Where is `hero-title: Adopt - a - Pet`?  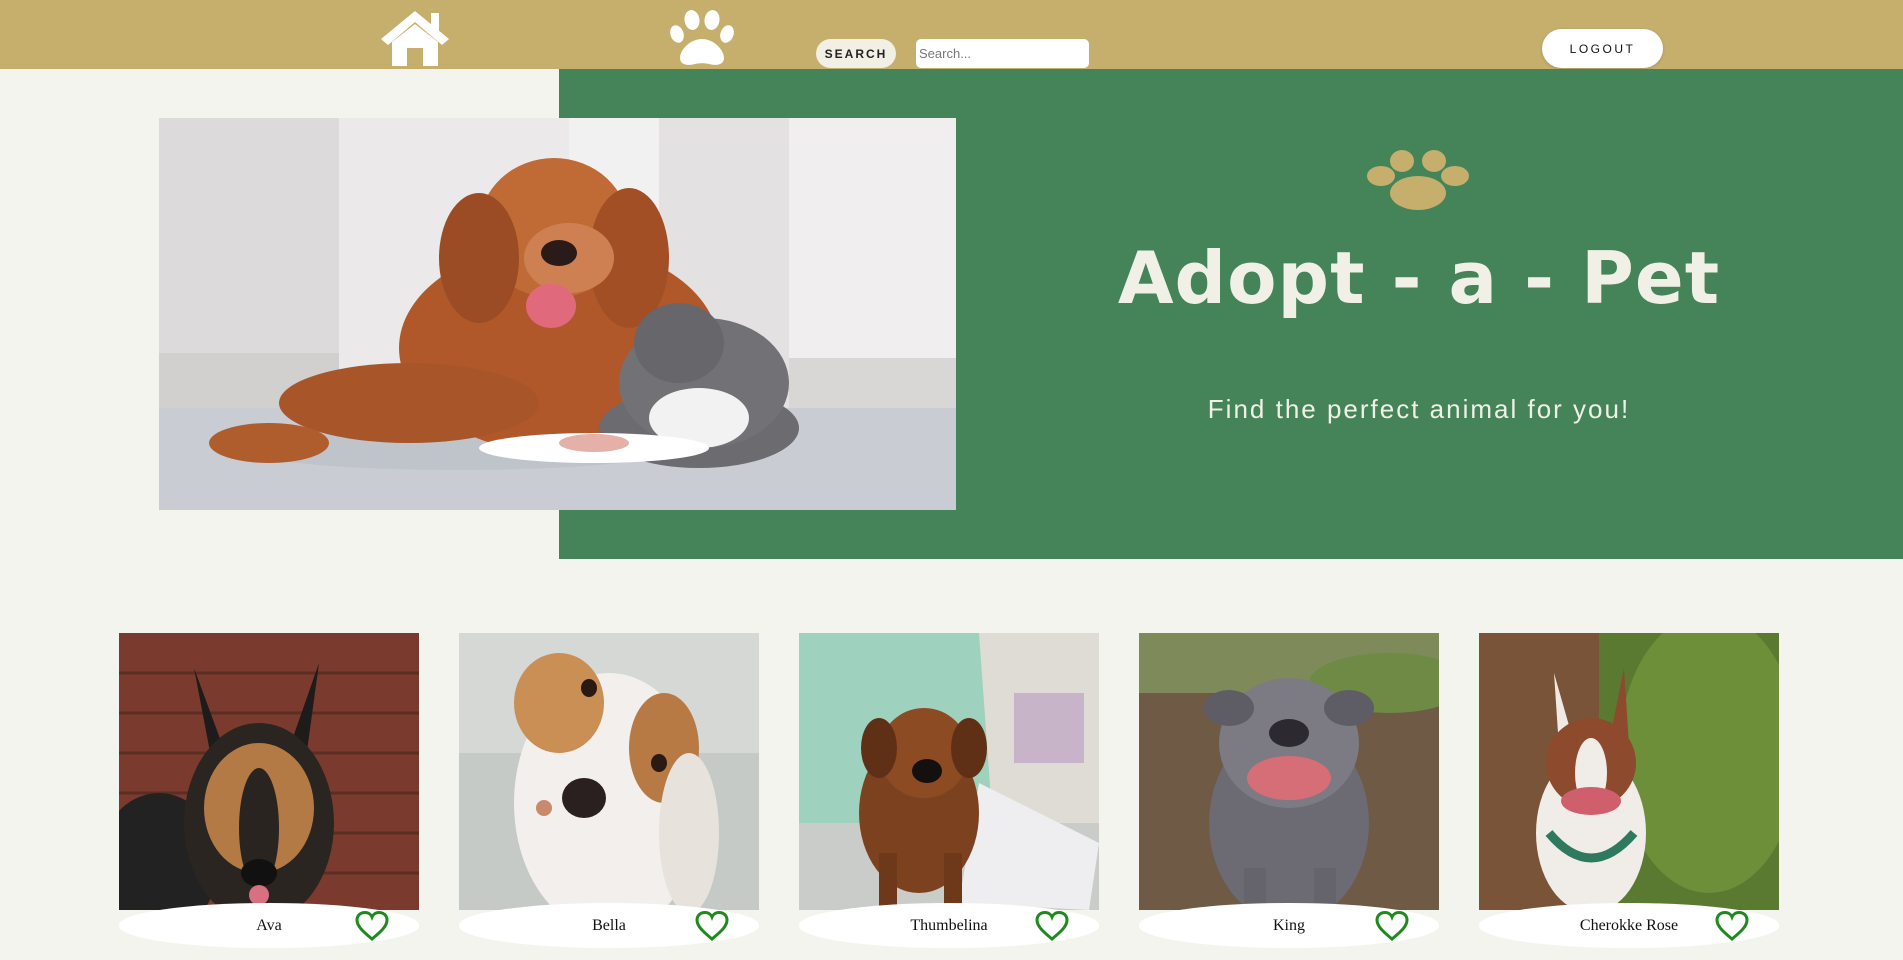
hero-title: Adopt - a - Pet is located at coordinates (1419, 278).